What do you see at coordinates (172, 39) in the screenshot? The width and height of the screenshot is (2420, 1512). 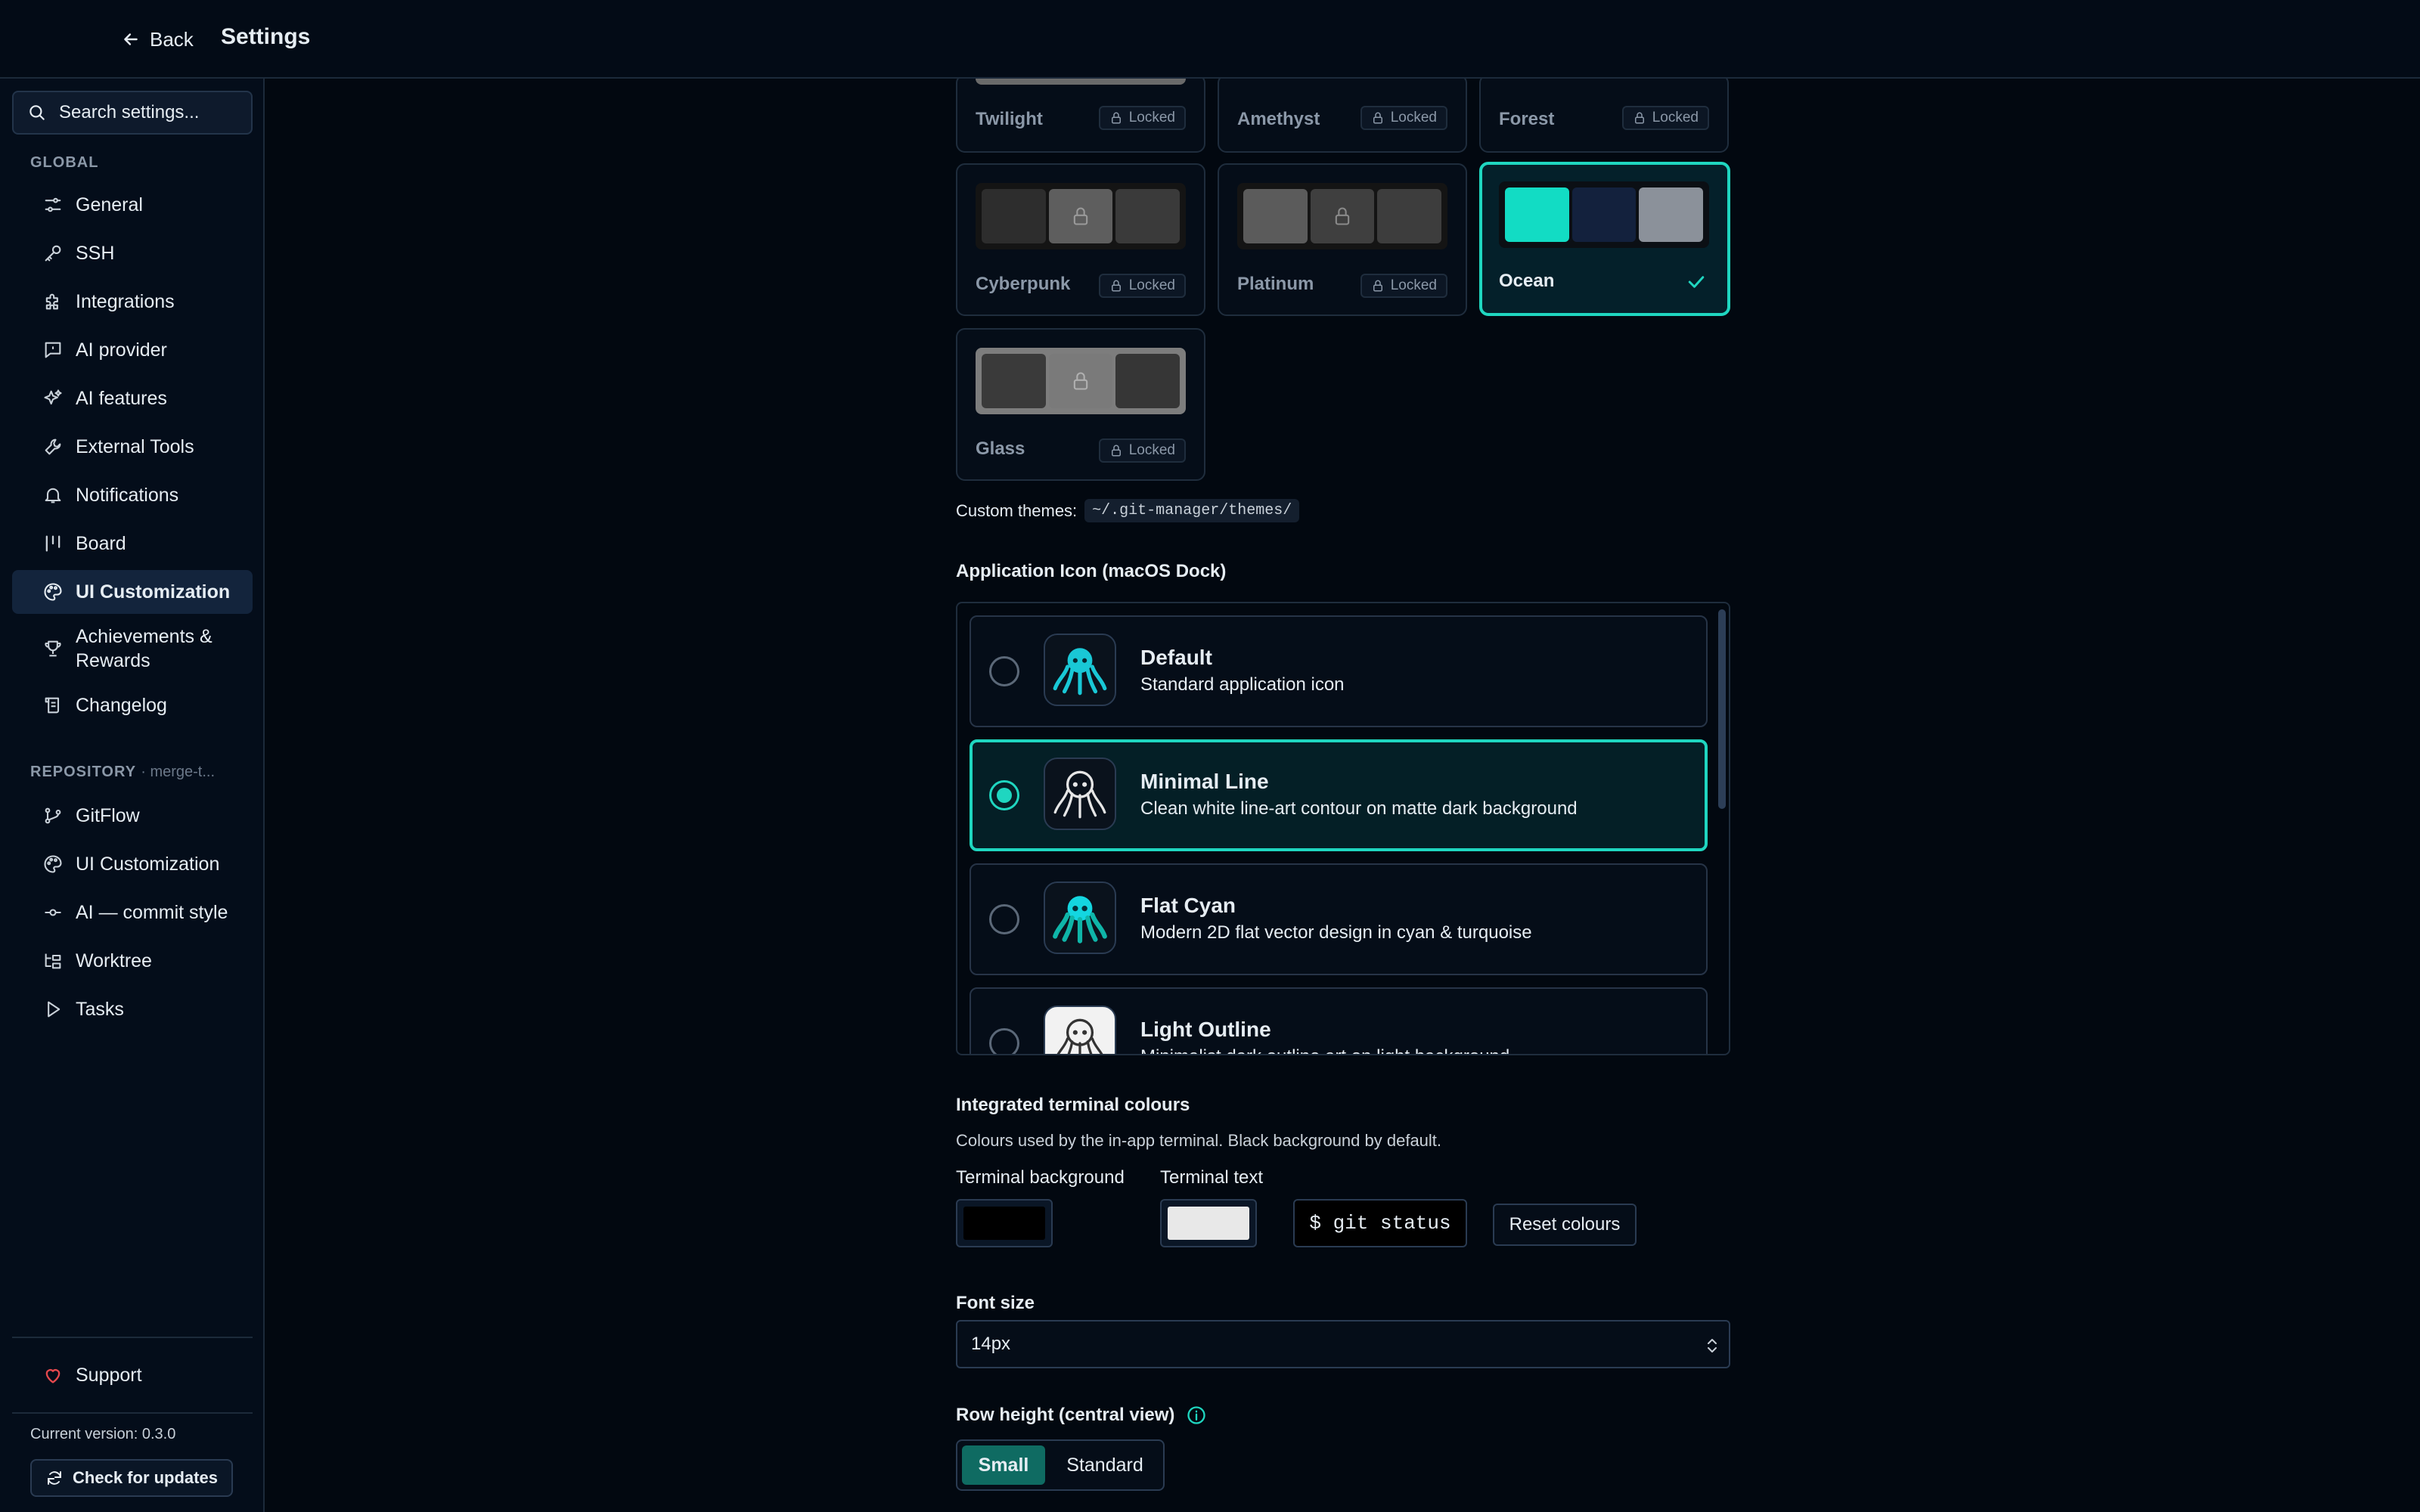 I see `back-label: Back` at bounding box center [172, 39].